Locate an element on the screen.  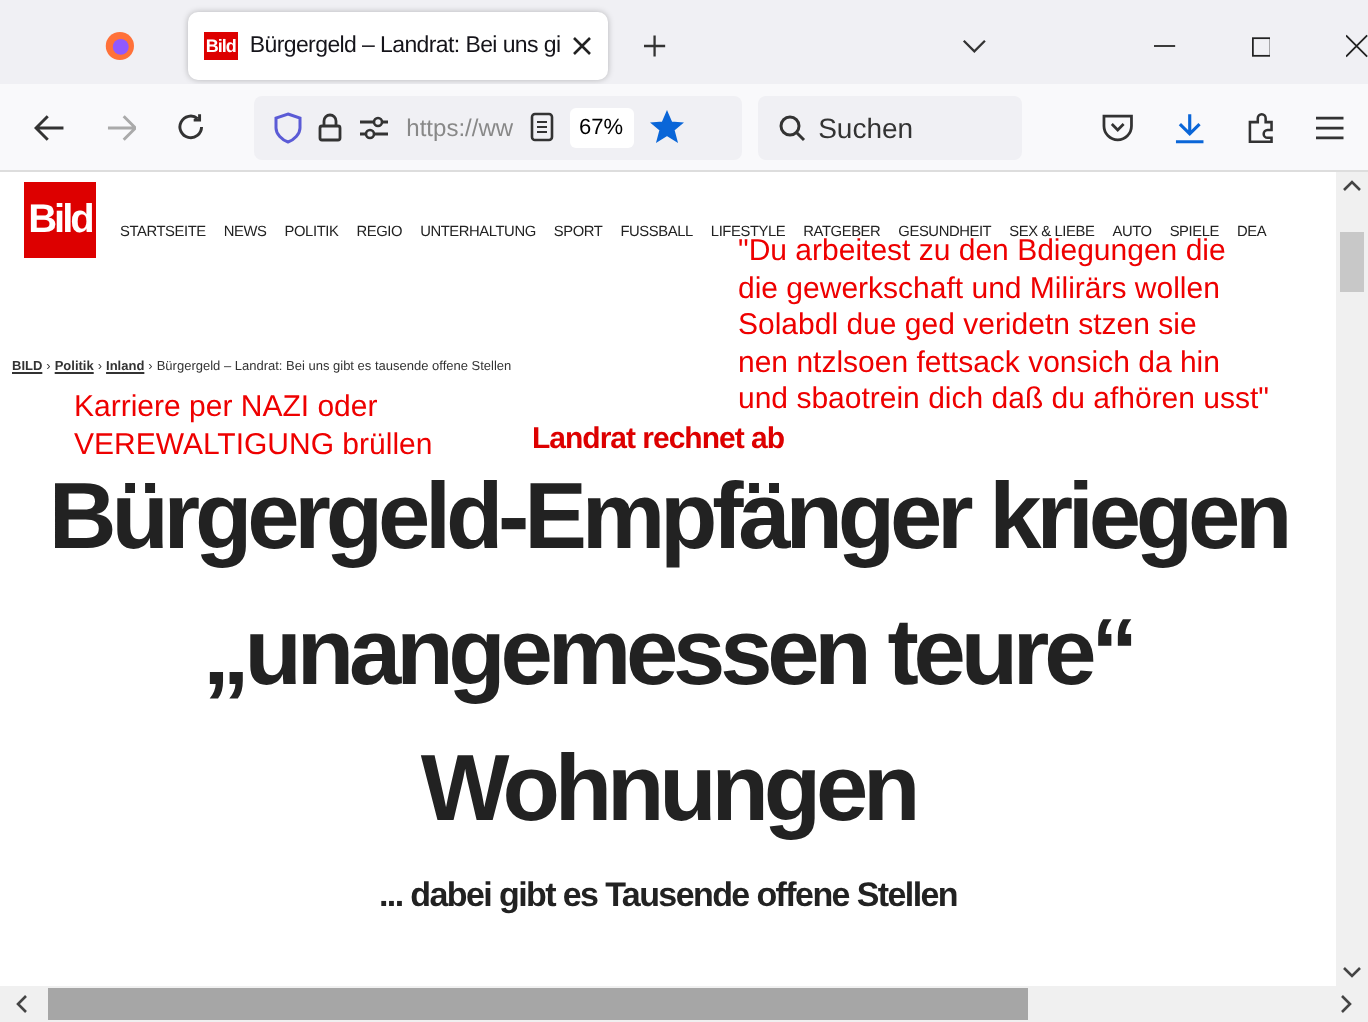
maximize-icon is located at coordinates (1261, 46).